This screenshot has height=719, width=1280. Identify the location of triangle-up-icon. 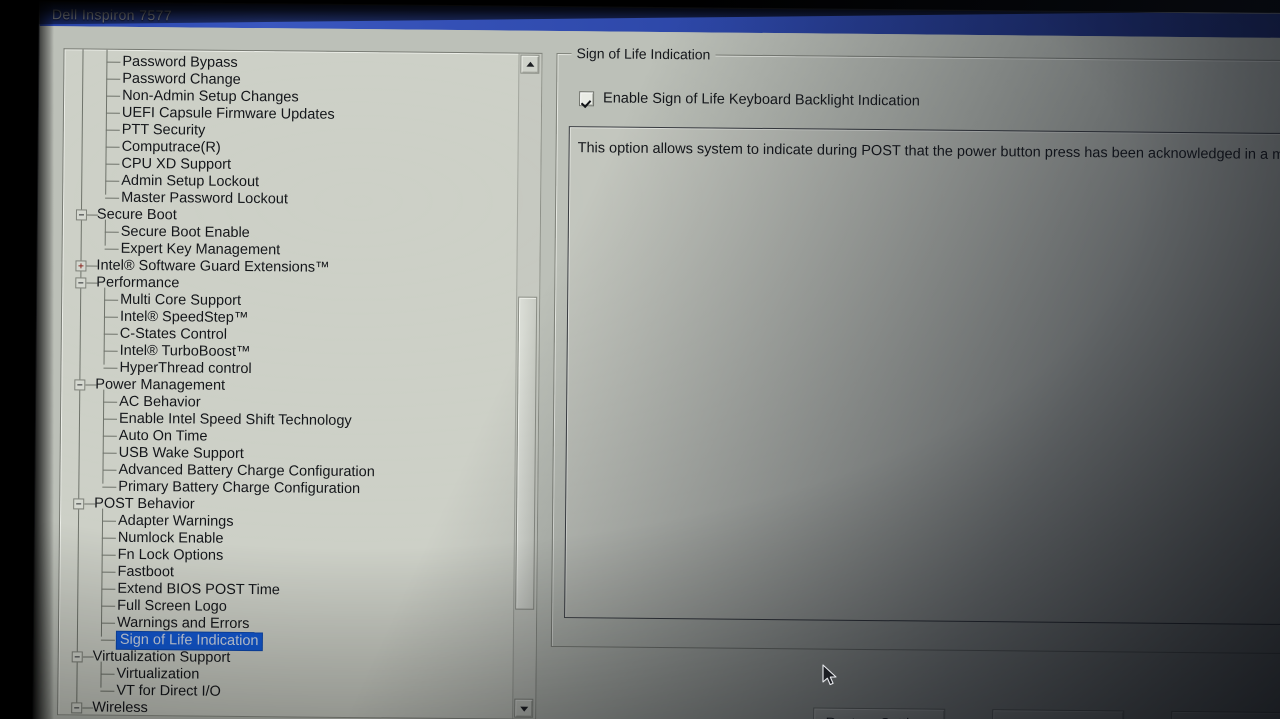
(529, 64).